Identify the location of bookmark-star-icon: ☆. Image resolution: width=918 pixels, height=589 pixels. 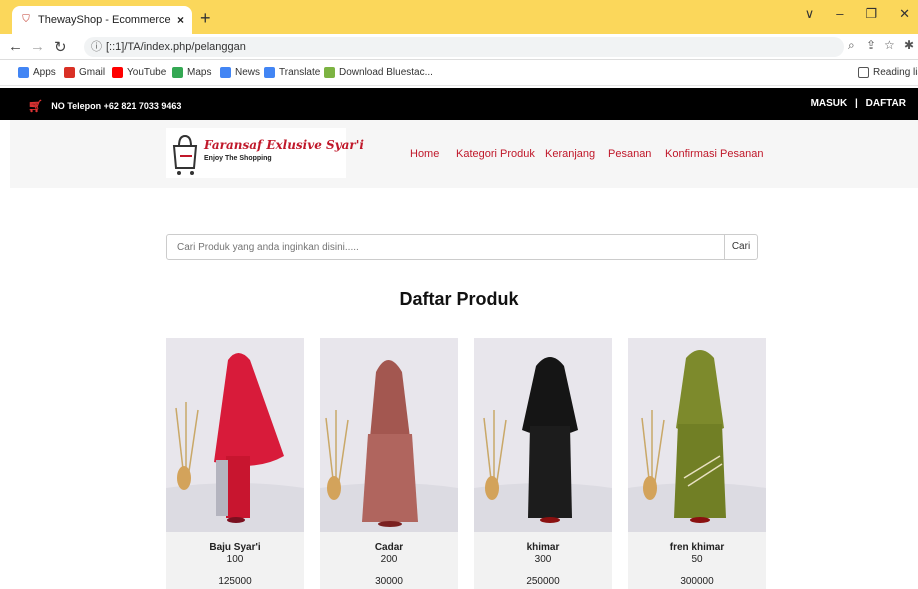
(889, 45).